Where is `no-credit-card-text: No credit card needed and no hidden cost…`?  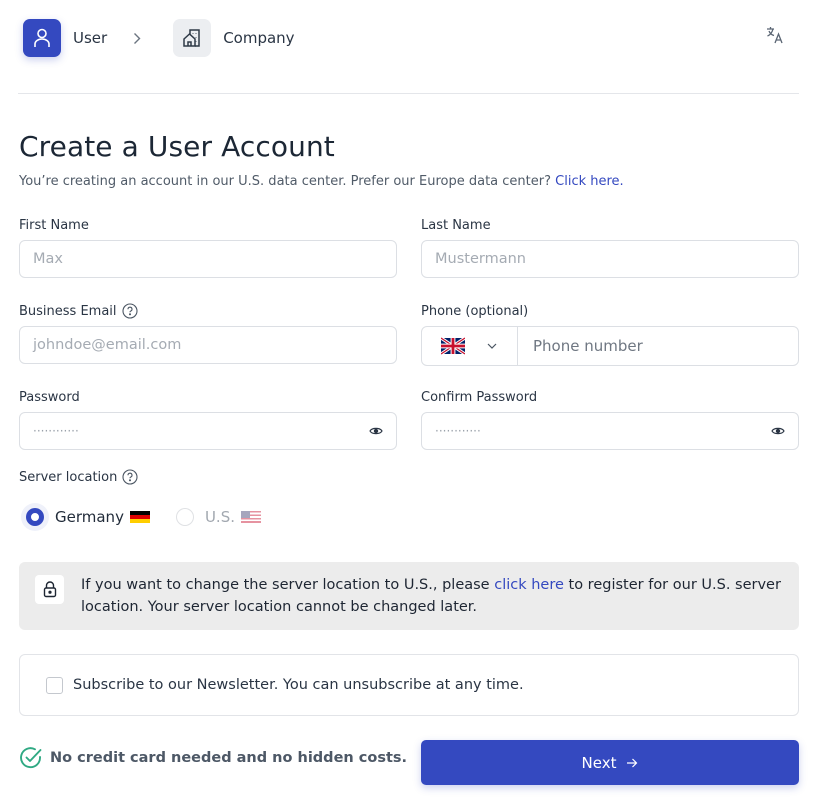
no-credit-card-text: No credit card needed and no hidden cost… is located at coordinates (229, 758).